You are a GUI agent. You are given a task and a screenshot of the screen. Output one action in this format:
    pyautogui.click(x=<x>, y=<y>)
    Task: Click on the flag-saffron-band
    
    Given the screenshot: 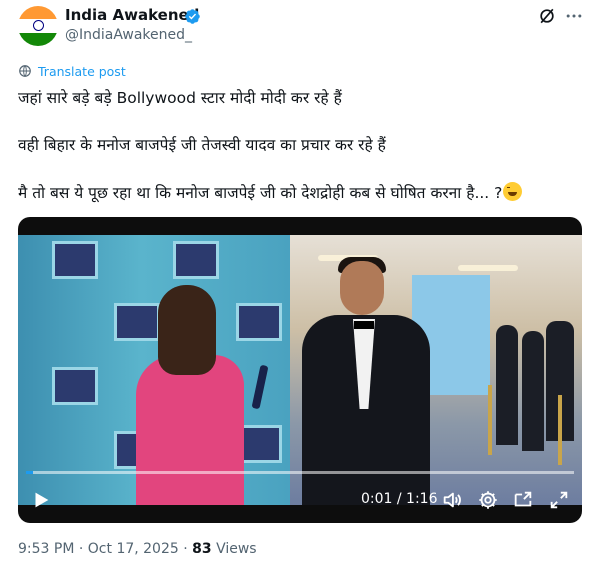 What is the action you would take?
    pyautogui.click(x=38, y=13)
    